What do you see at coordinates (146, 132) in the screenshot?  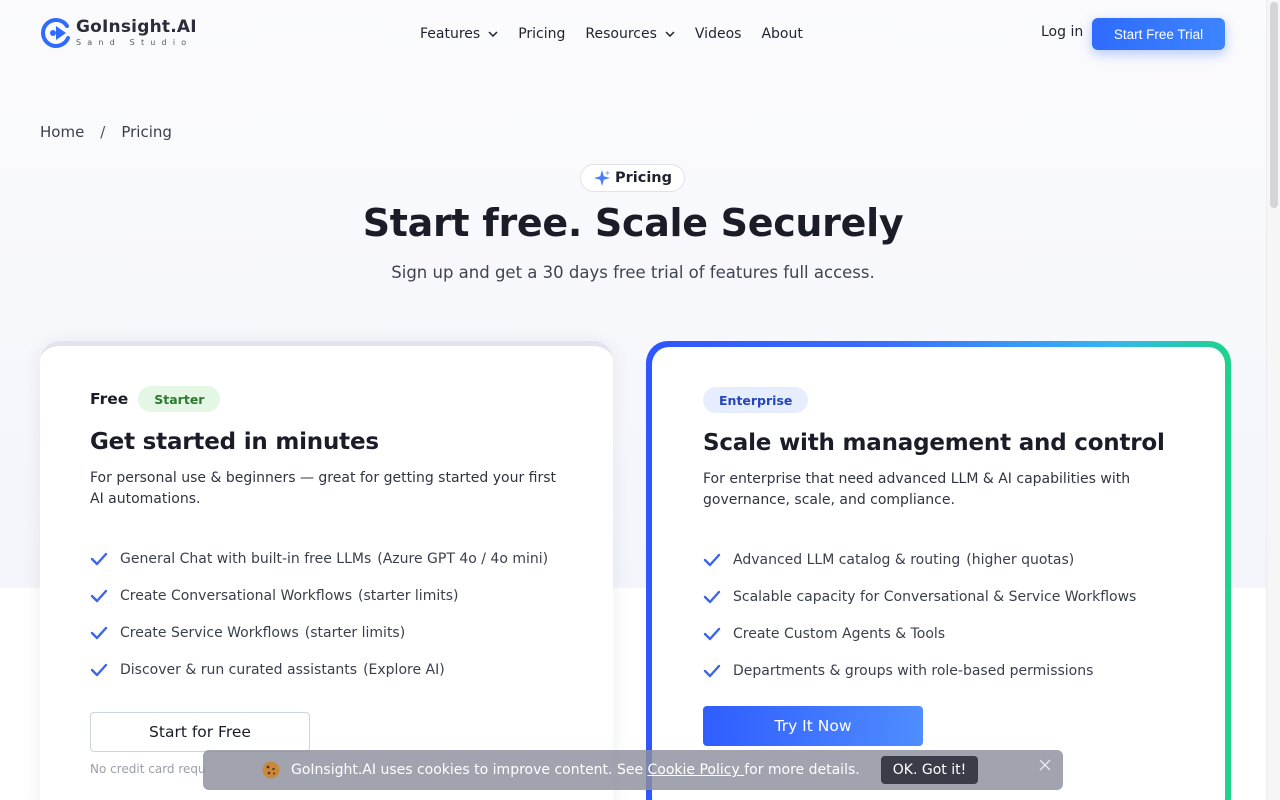 I see `breadcrumb-current: Pricing` at bounding box center [146, 132].